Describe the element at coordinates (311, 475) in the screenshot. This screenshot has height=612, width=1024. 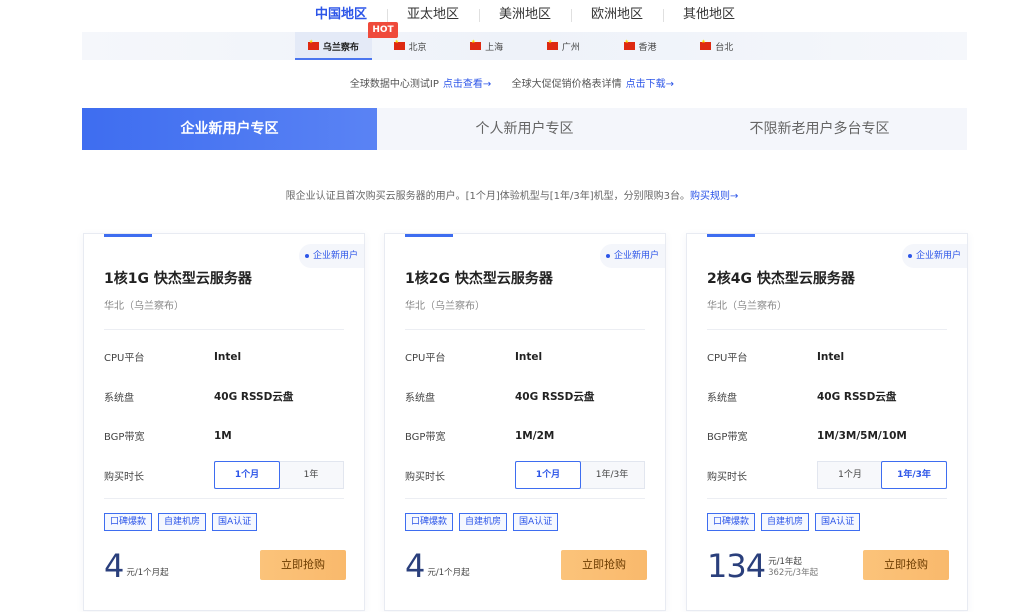
I see `duration-option-1-year: 1年` at that location.